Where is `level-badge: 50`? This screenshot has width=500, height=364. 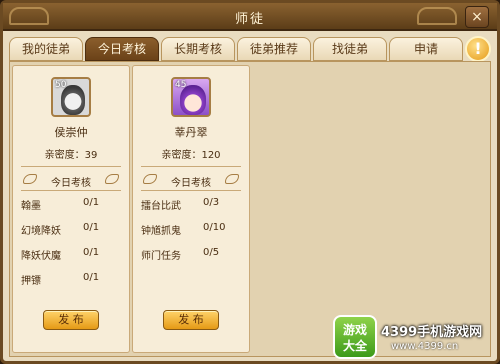 level-badge: 50 is located at coordinates (61, 85).